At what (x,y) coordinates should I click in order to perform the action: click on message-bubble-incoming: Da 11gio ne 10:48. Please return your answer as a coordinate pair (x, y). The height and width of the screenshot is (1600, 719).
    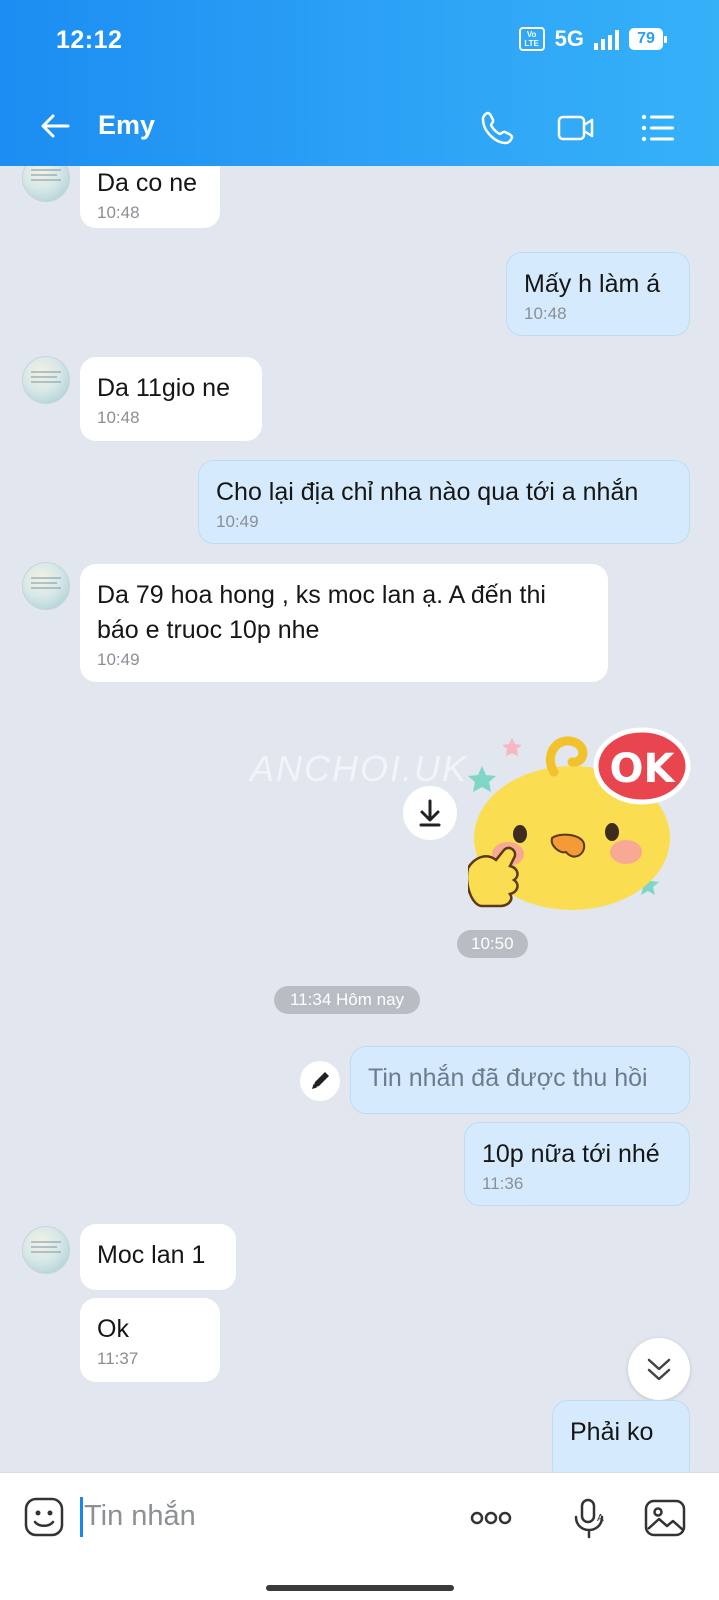
    Looking at the image, I should click on (171, 399).